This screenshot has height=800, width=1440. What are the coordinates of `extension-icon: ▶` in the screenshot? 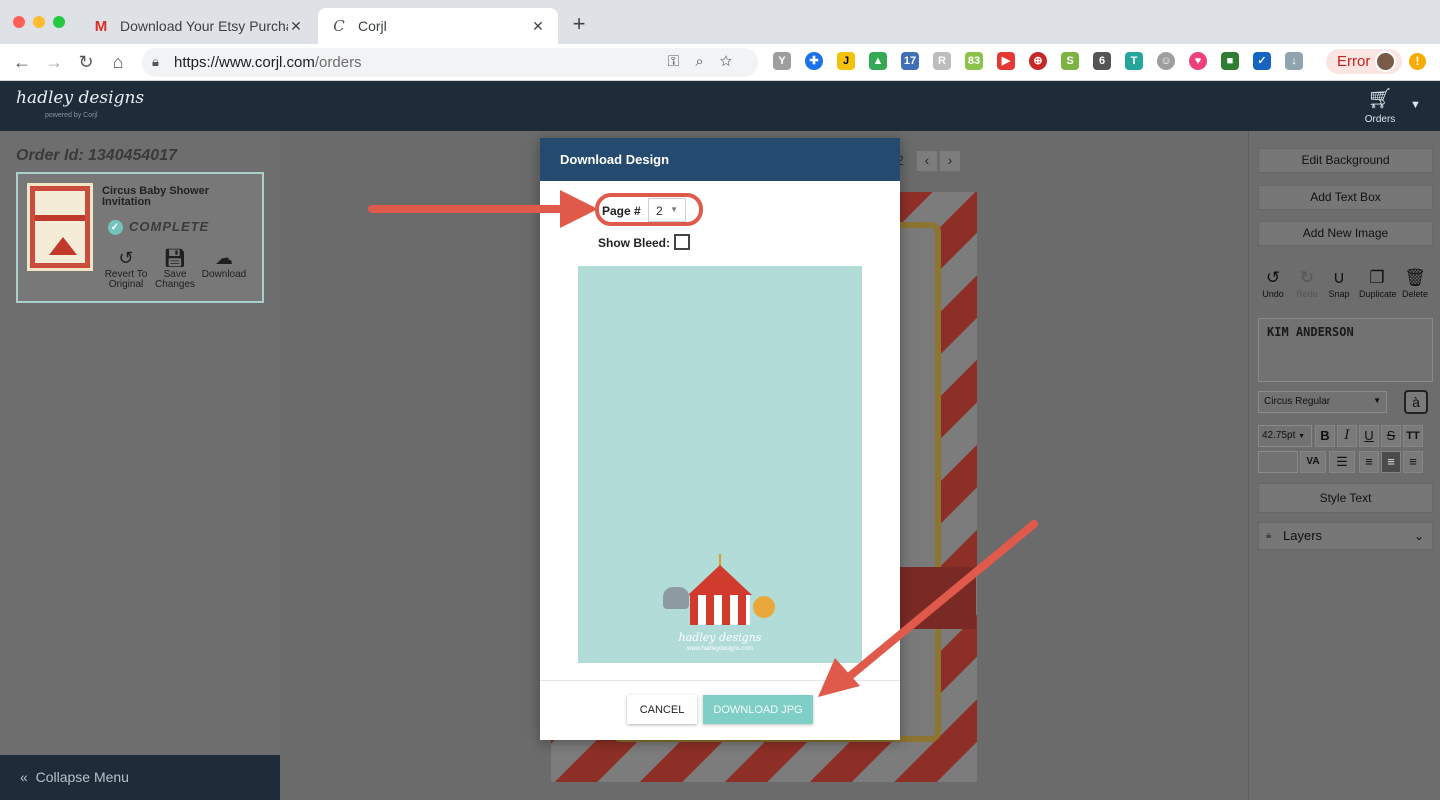 It's located at (1006, 61).